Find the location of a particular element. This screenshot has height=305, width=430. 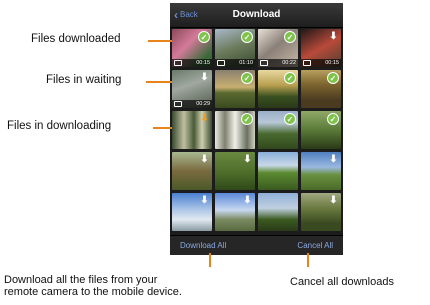

page-title: Download is located at coordinates (256, 14).